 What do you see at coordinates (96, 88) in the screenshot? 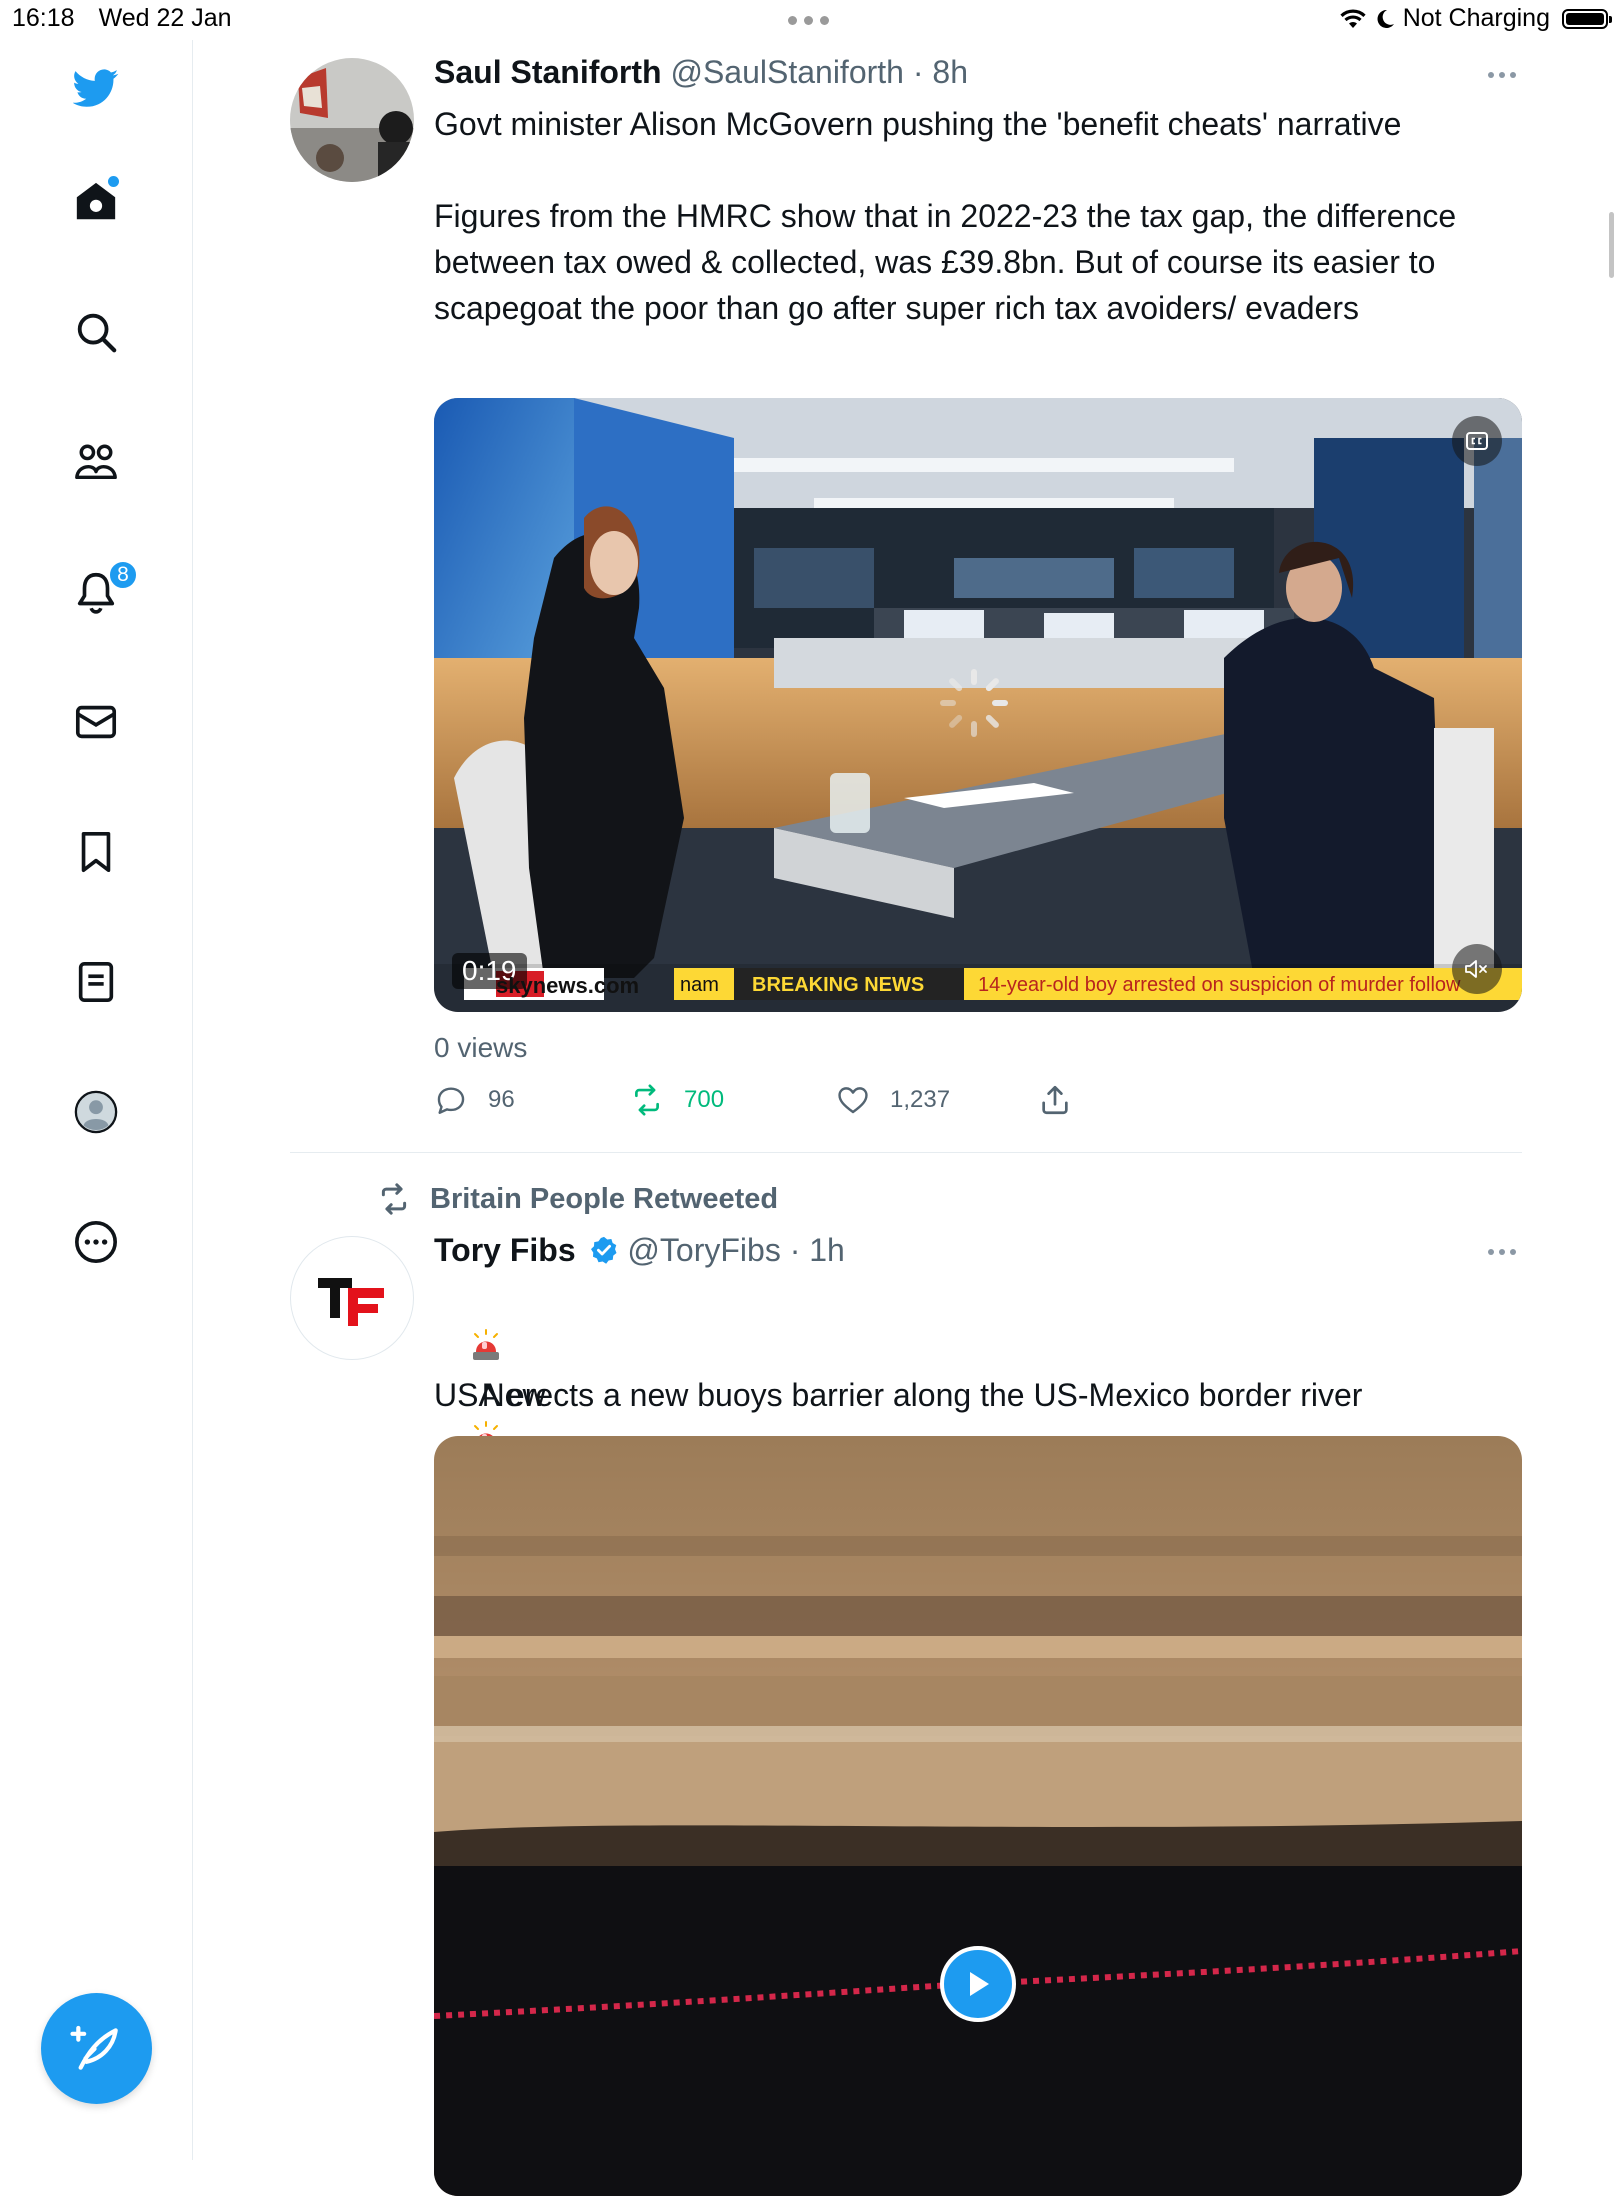
I see `twitter-logo-icon` at bounding box center [96, 88].